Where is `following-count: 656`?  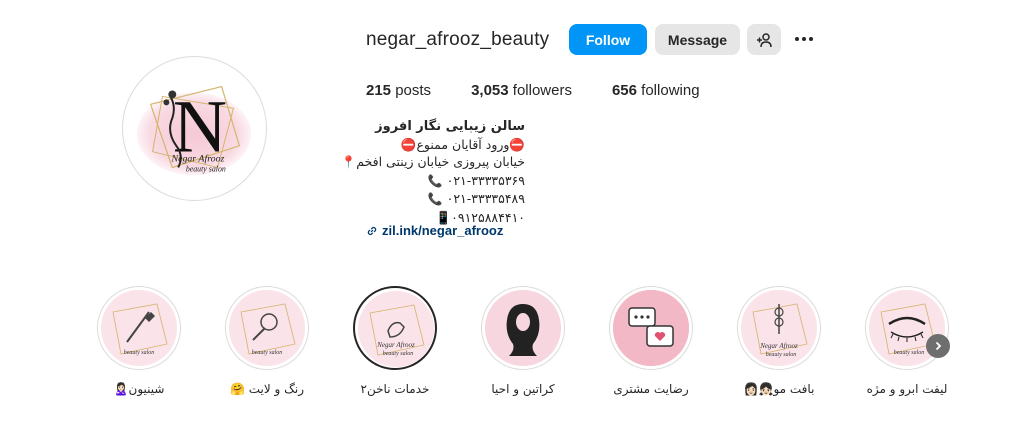 following-count: 656 is located at coordinates (624, 90).